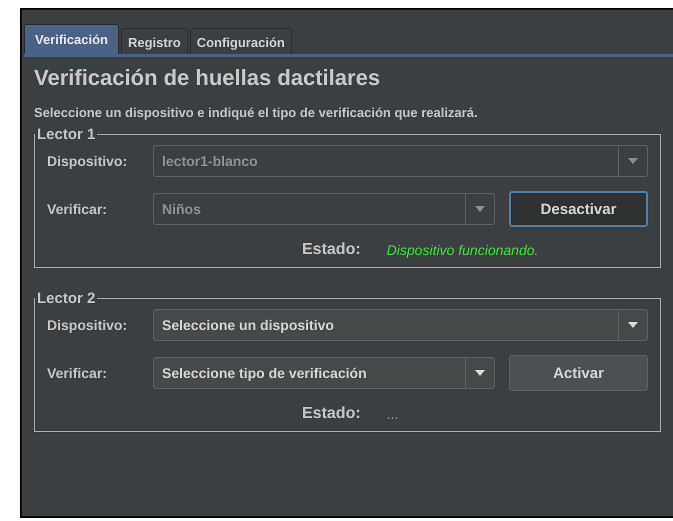  Describe the element at coordinates (324, 373) in the screenshot. I see `verification-dropdown: Seleccione tipo de verificación` at that location.